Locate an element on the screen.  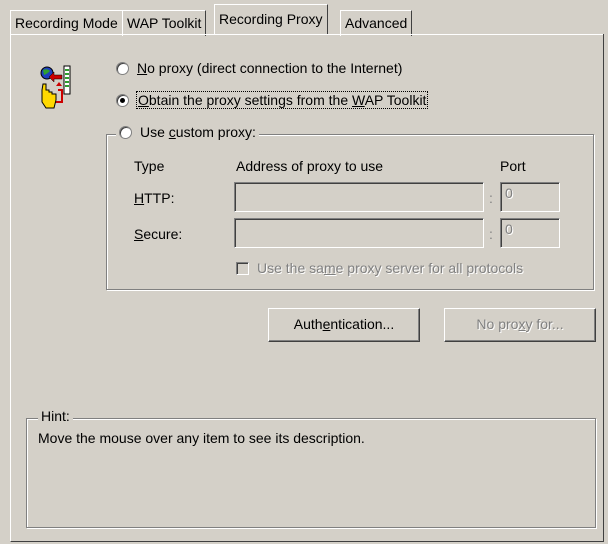
no-proxy-radio is located at coordinates (122, 68).